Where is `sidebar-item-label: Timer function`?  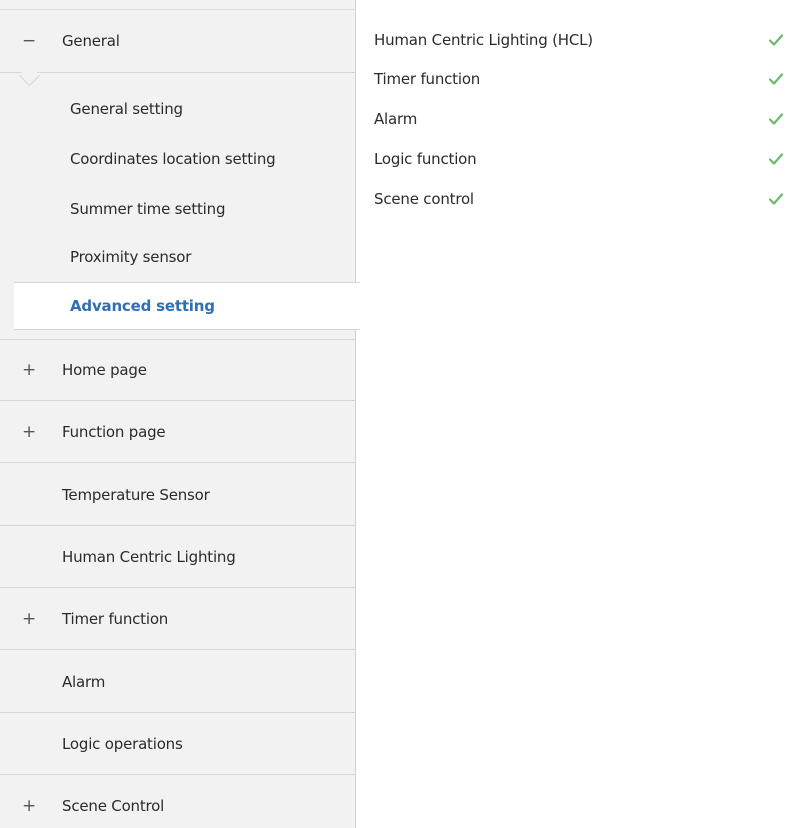 sidebar-item-label: Timer function is located at coordinates (115, 618).